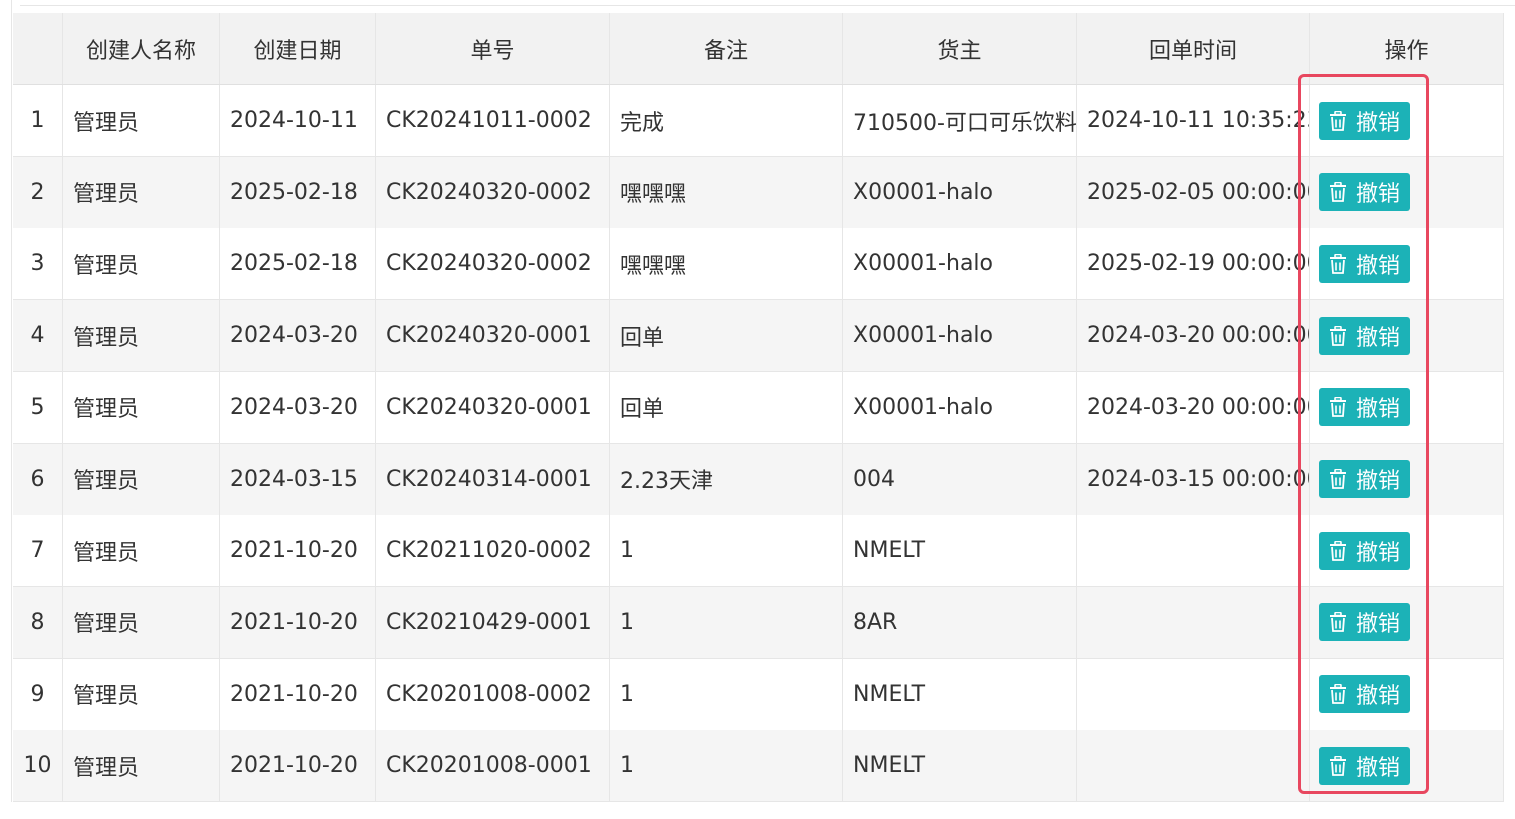 Image resolution: width=1515 pixels, height=819 pixels. What do you see at coordinates (493, 766) in the screenshot?
I see `cell-order-no: CK20201008-0001` at bounding box center [493, 766].